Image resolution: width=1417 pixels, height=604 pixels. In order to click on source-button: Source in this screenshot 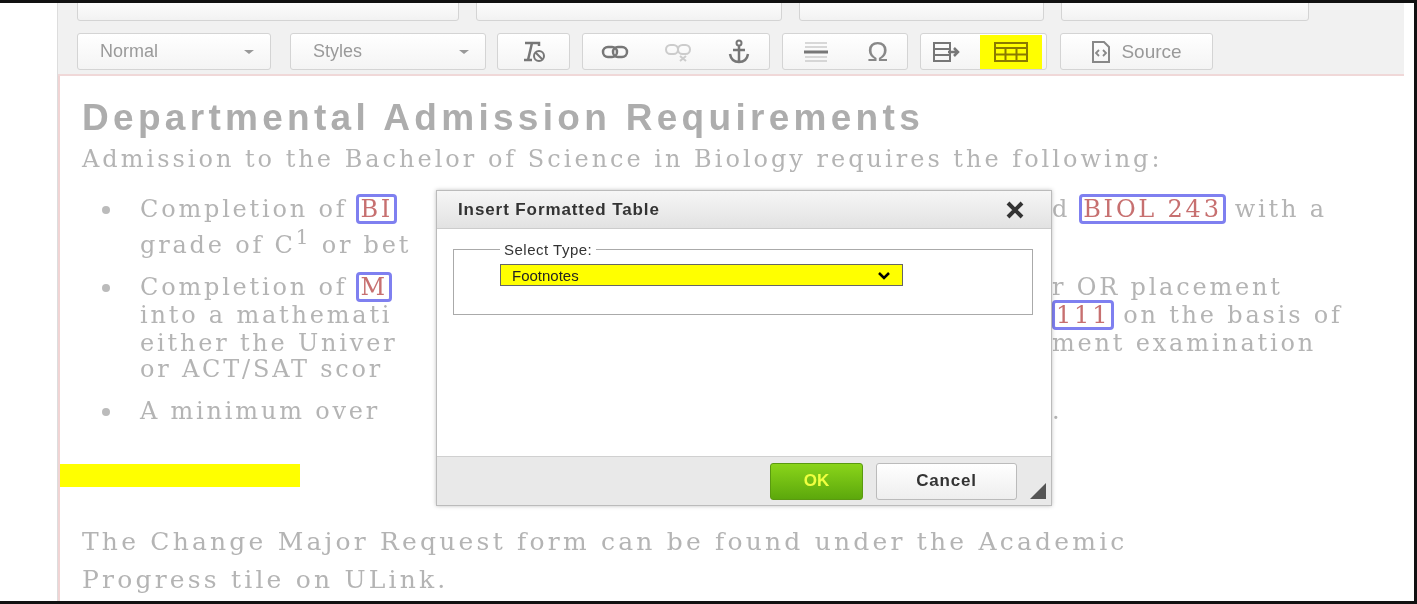, I will do `click(1136, 51)`.